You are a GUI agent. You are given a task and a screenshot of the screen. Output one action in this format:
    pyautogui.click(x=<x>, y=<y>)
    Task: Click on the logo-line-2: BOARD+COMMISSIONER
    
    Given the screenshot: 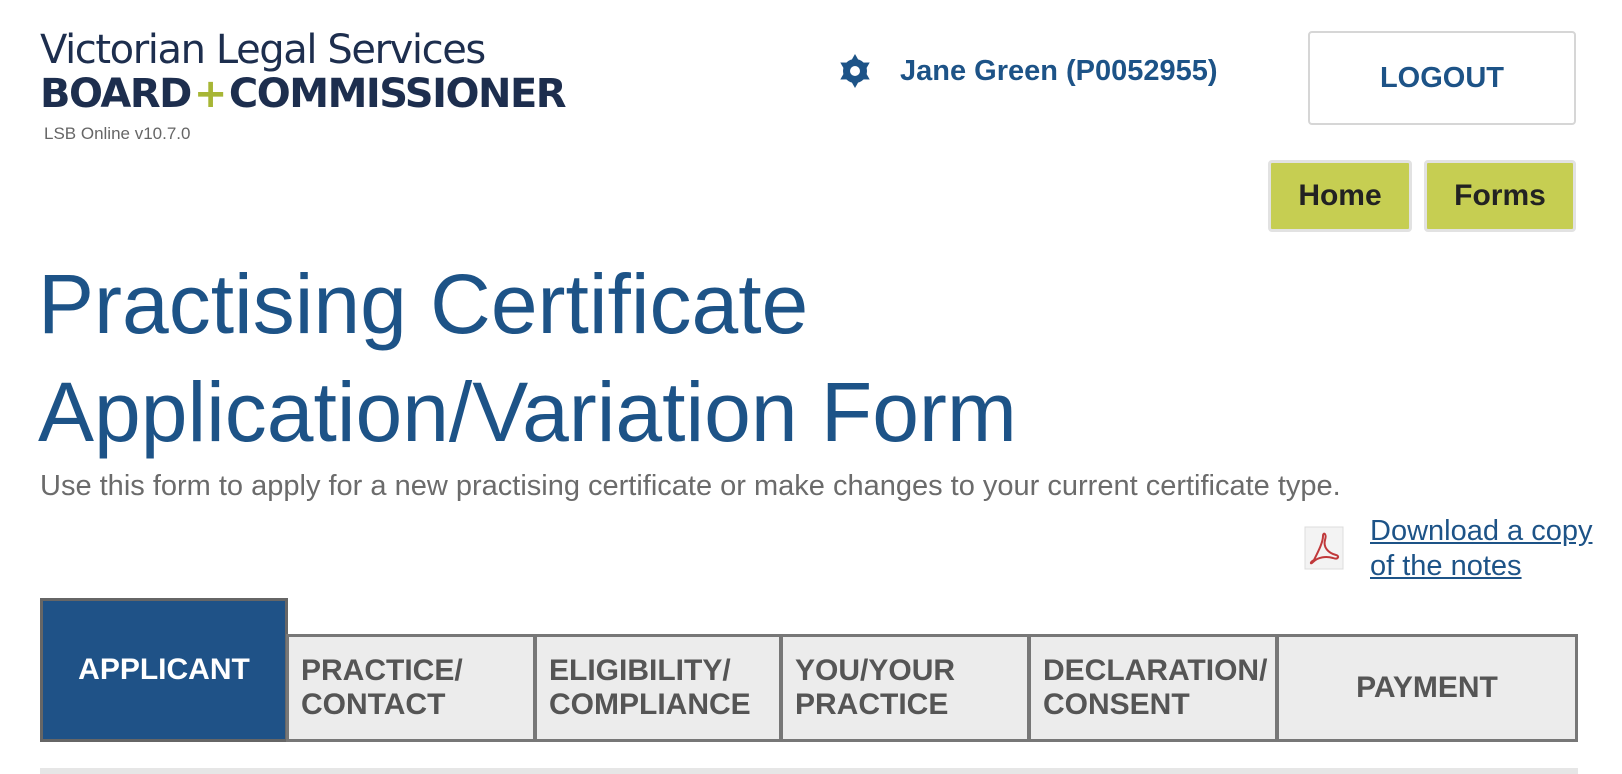 What is the action you would take?
    pyautogui.click(x=303, y=94)
    